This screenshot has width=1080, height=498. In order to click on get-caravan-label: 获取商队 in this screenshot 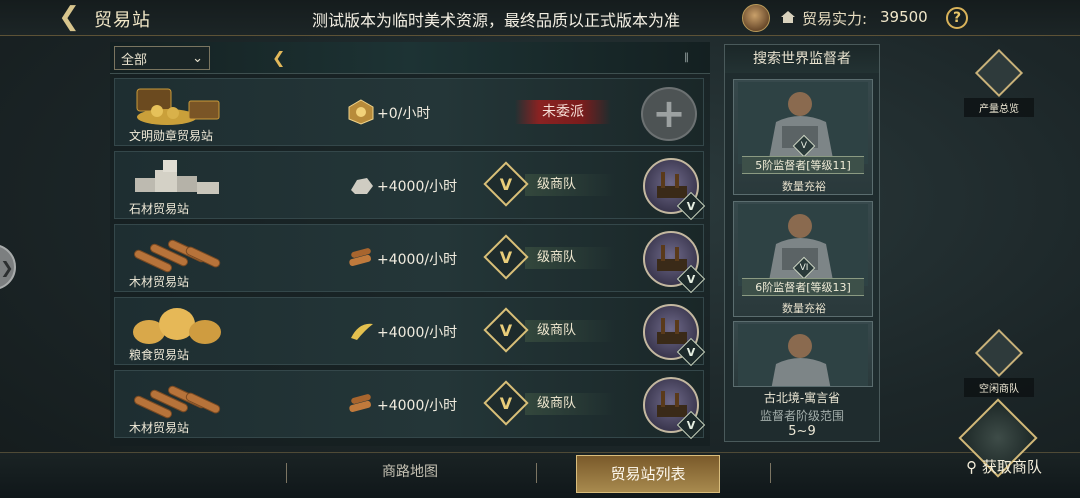, I will do `click(1011, 467)`.